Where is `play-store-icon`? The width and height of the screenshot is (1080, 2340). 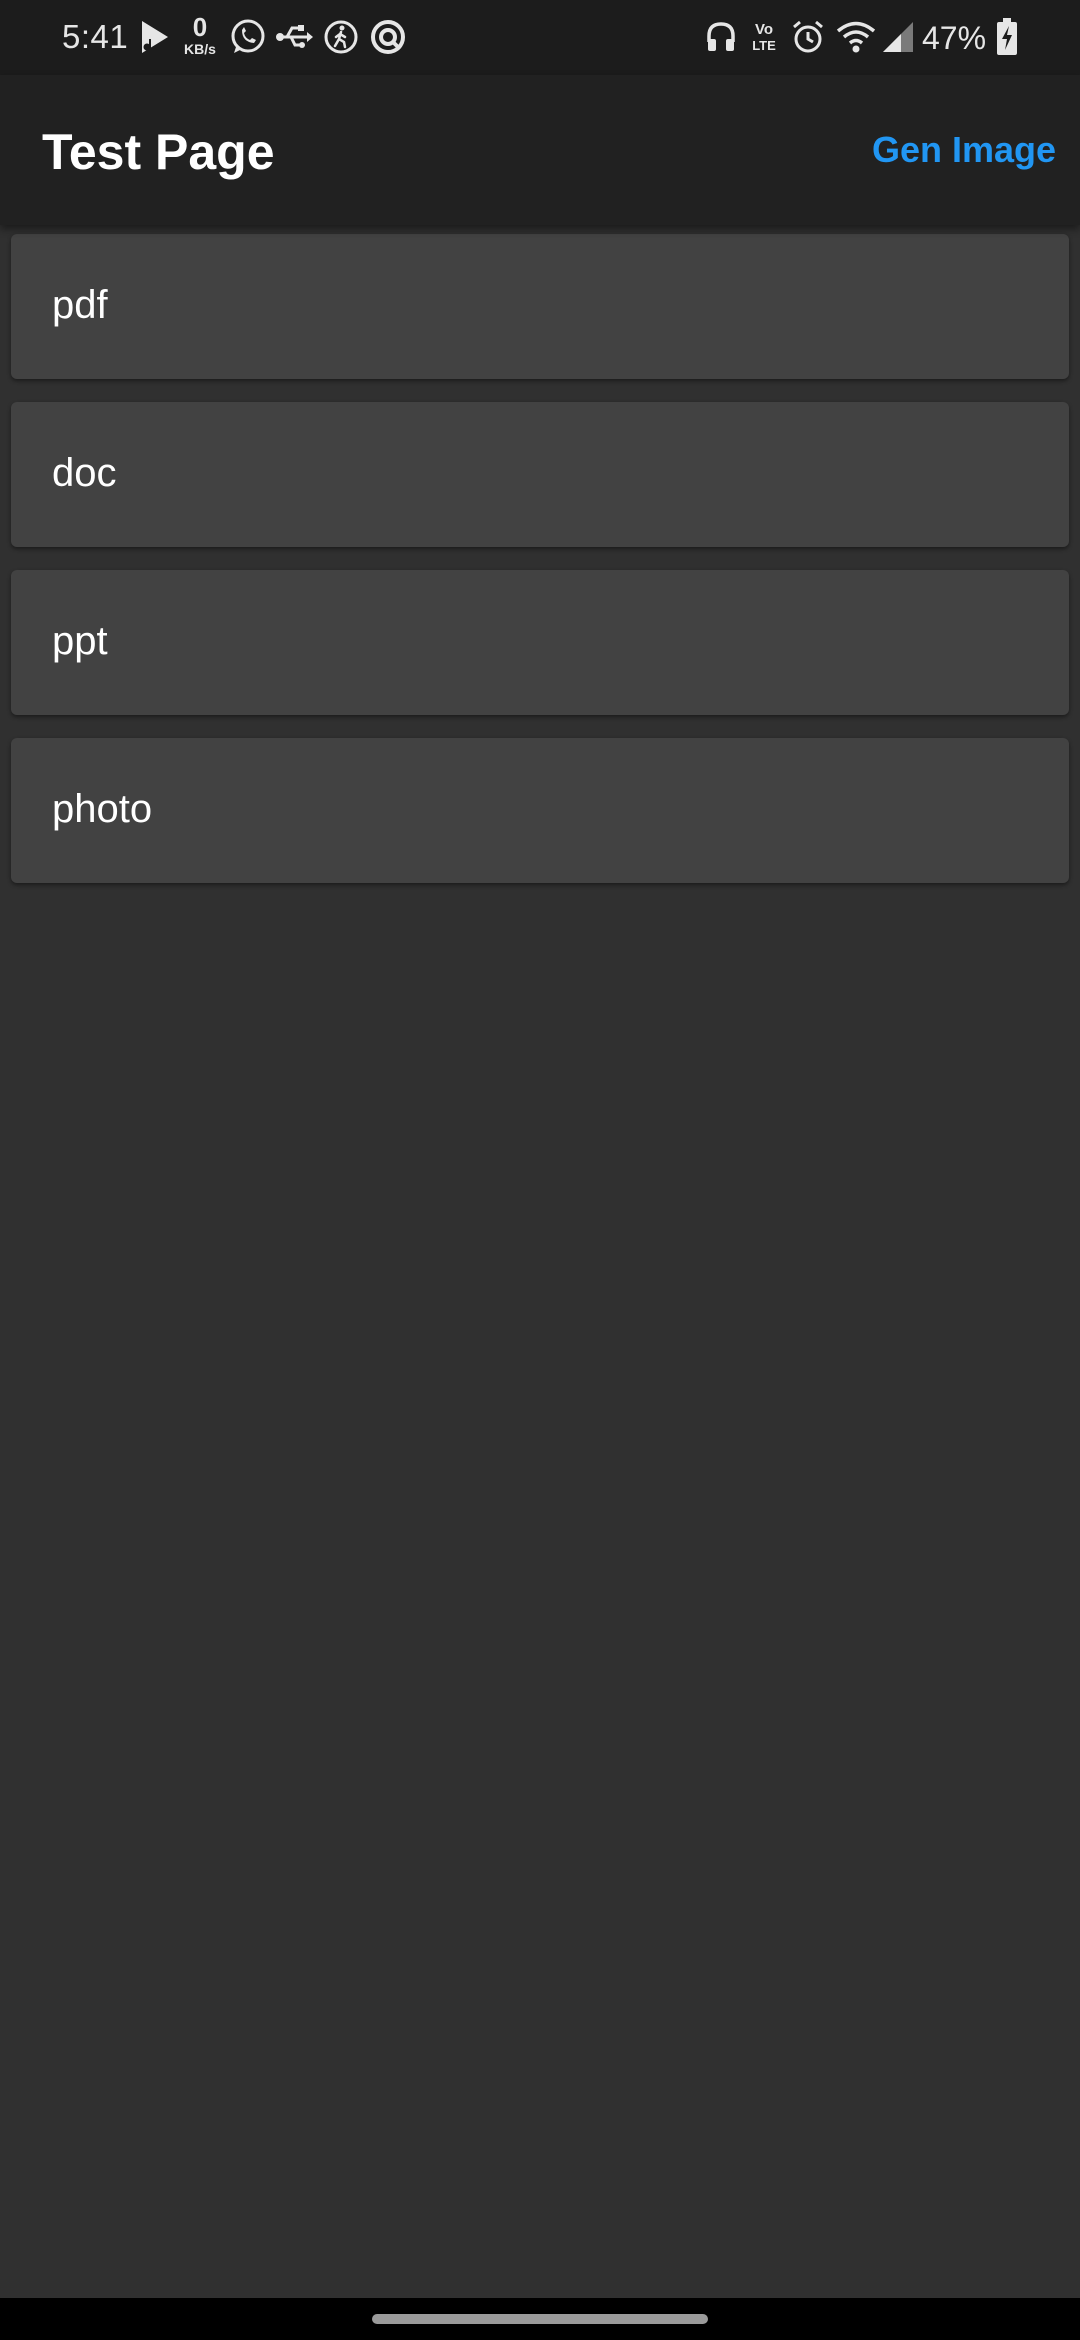
play-store-icon is located at coordinates (155, 37).